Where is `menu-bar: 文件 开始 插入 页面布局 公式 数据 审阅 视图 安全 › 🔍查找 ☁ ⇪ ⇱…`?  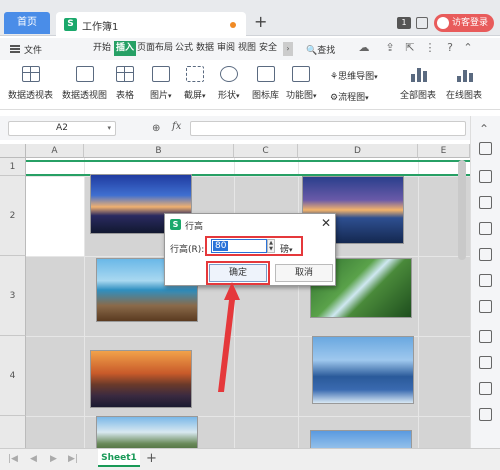
menu-bar: 文件 开始 插入 页面布局 公式 数据 审阅 视图 安全 › 🔍查找 ☁ ⇪ ⇱… is located at coordinates (250, 49).